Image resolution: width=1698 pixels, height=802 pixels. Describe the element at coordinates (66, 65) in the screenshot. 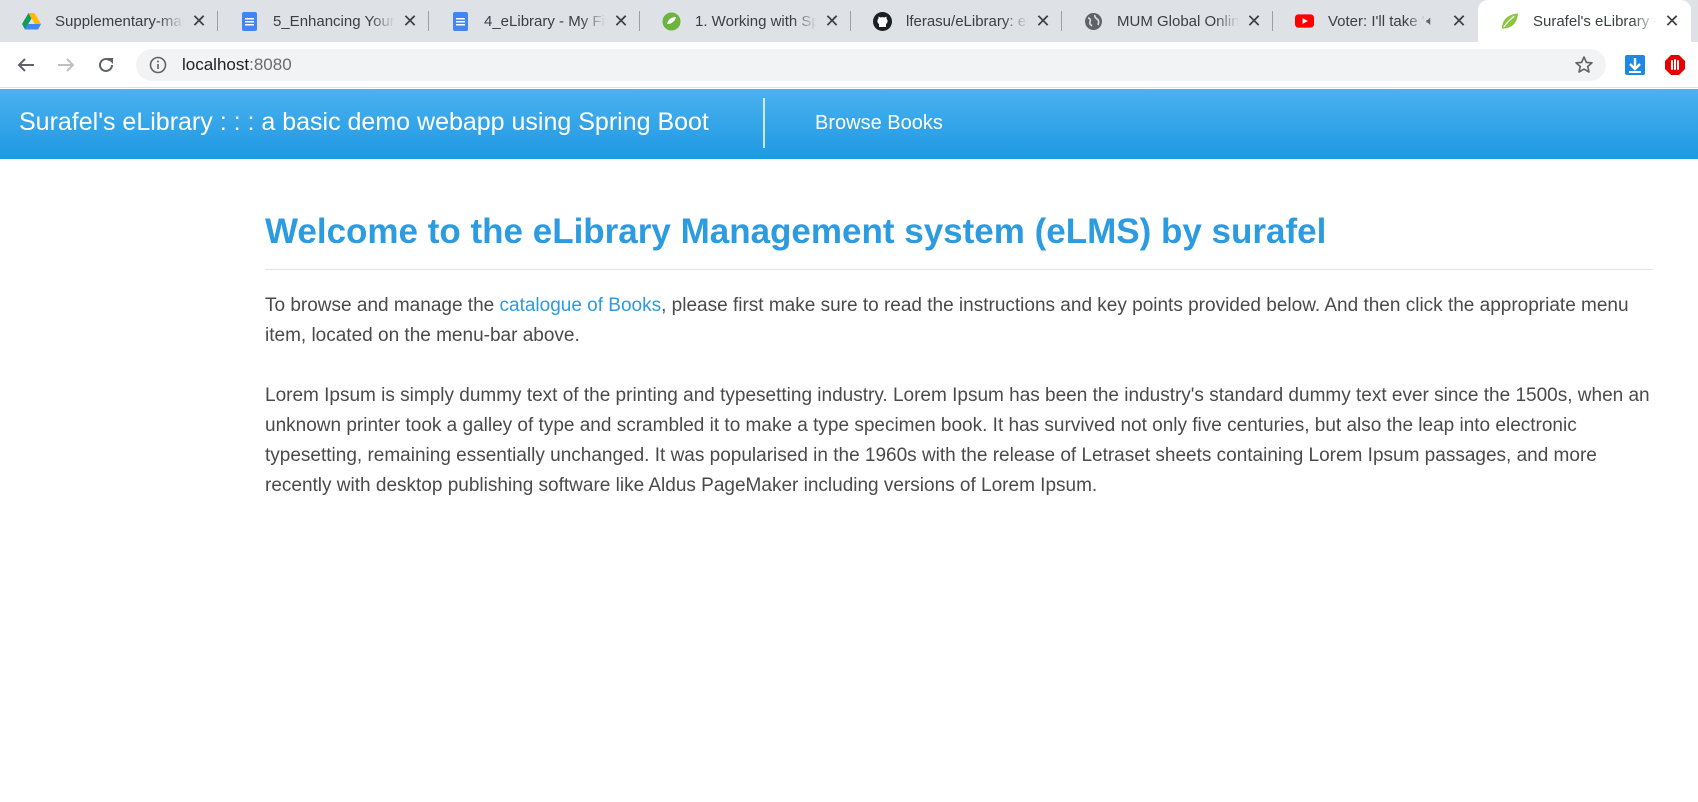

I see `forward-arrow-icon` at that location.